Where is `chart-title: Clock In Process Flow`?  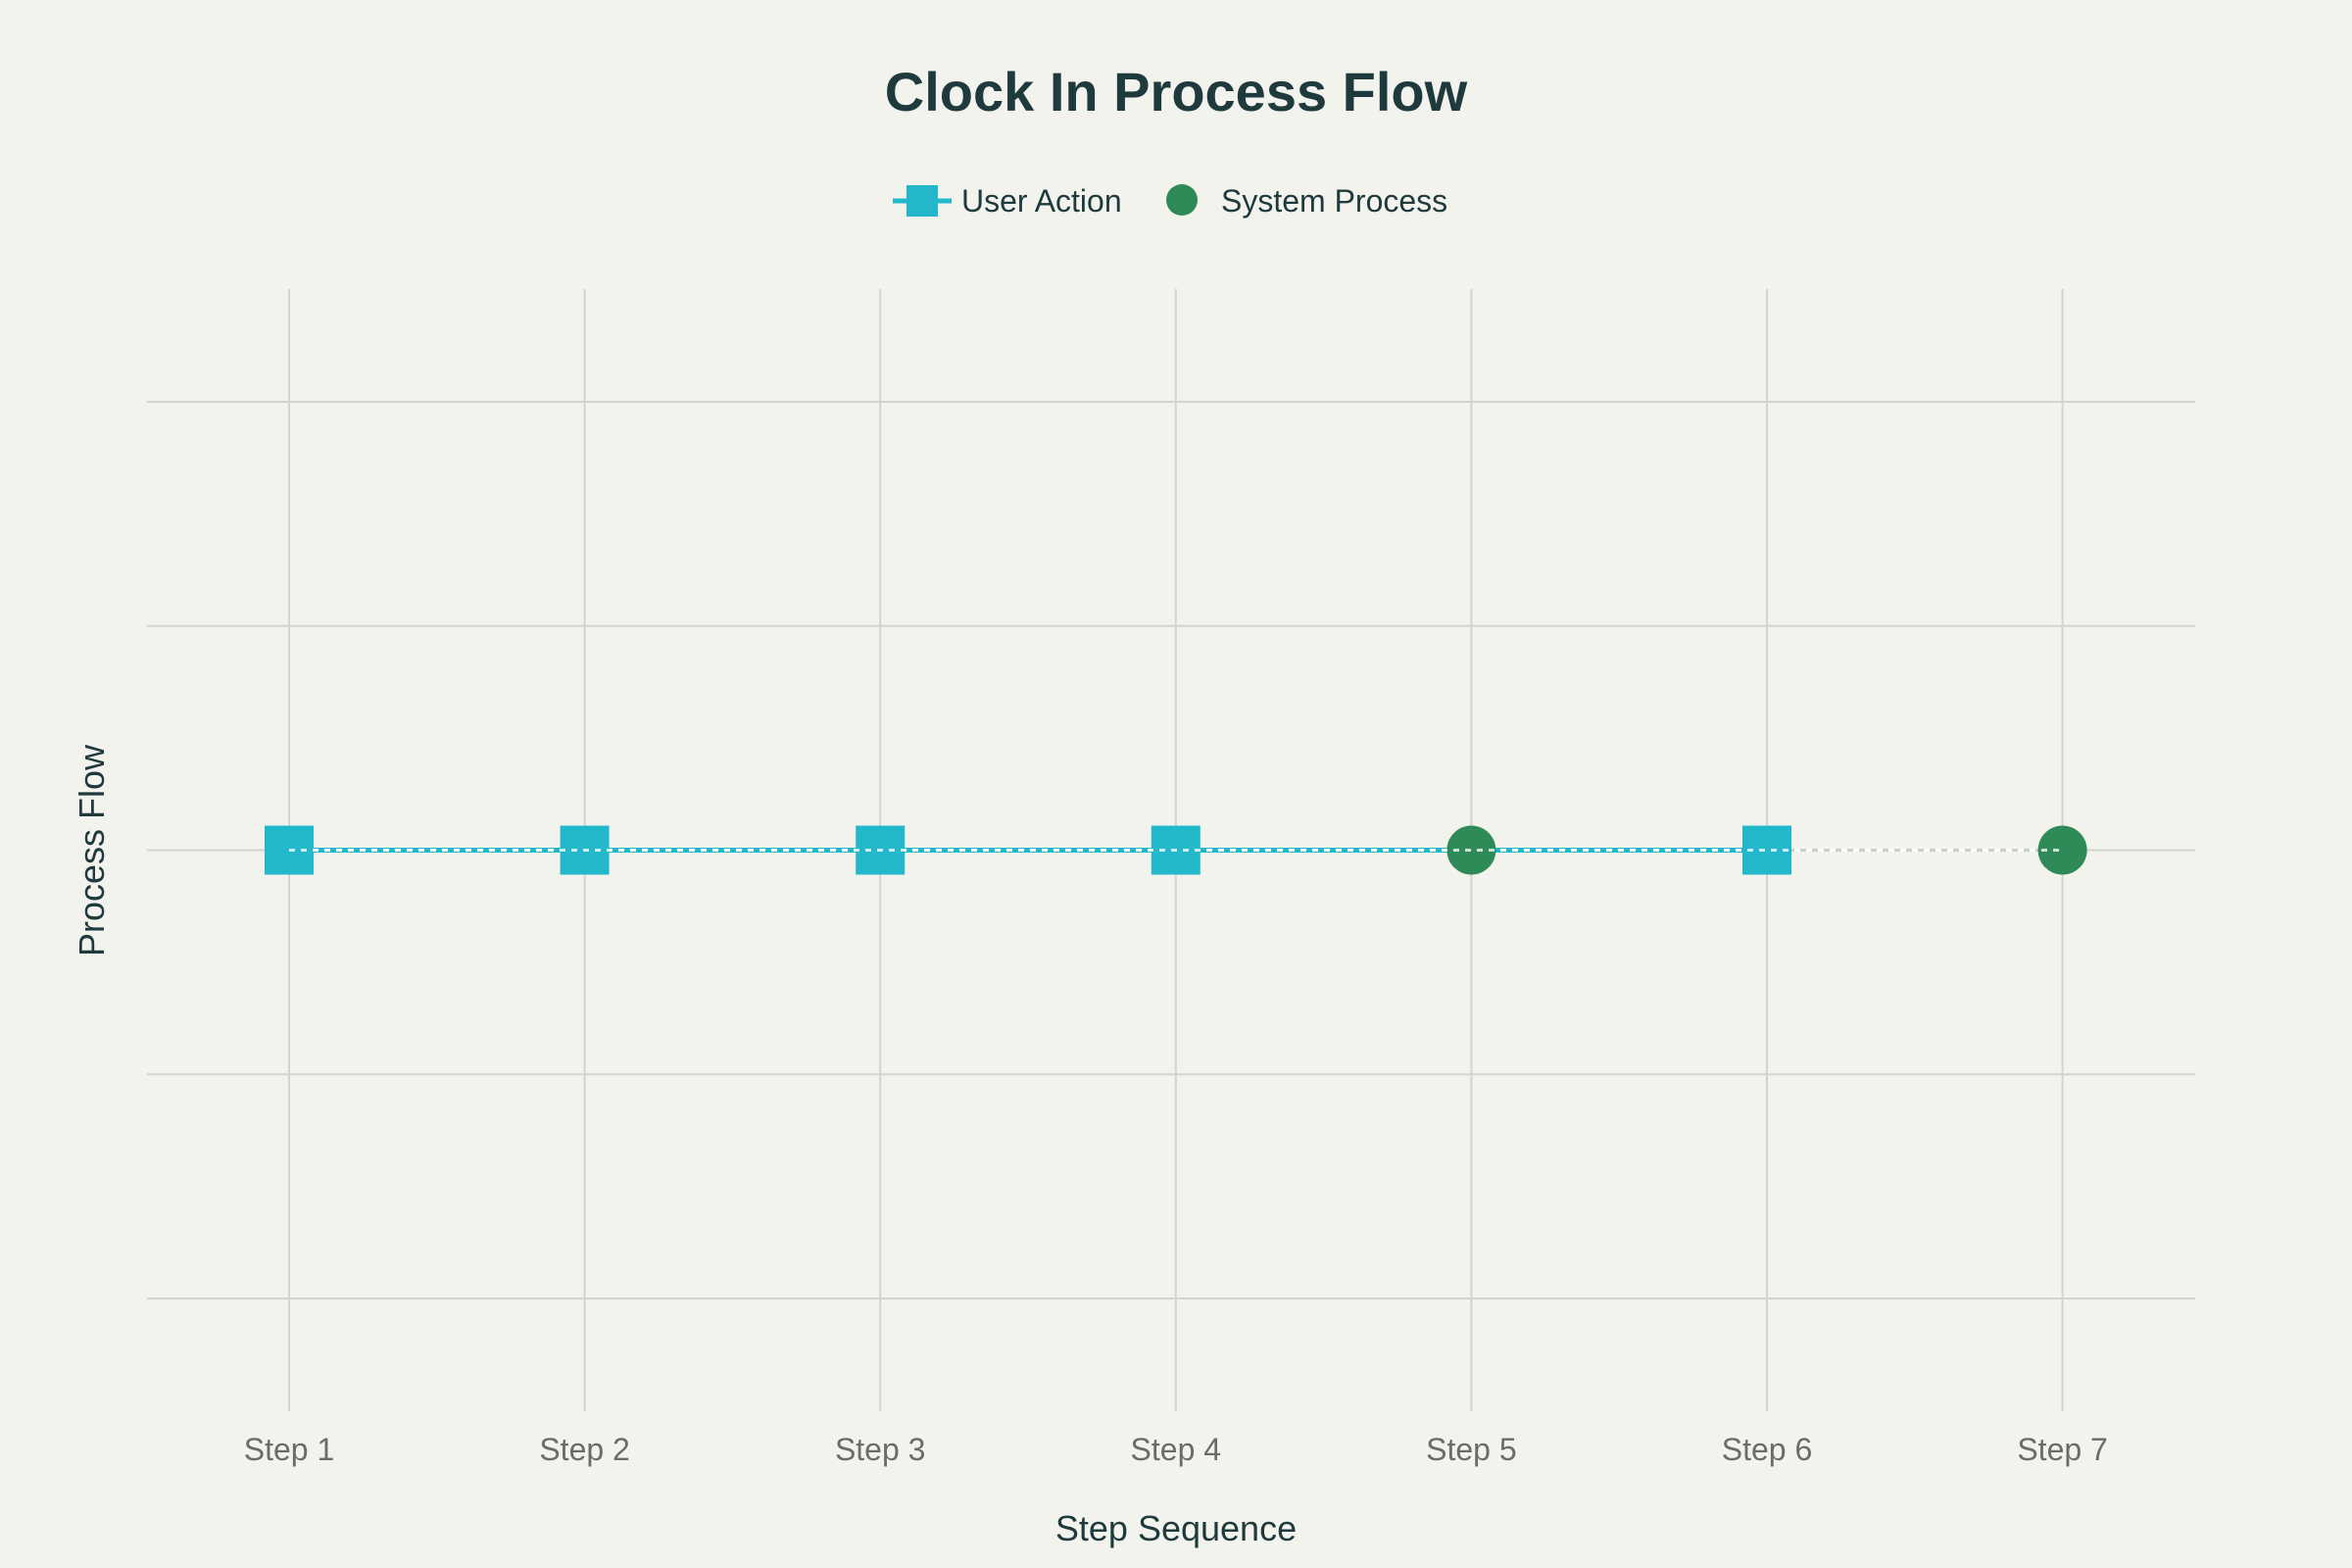
chart-title: Clock In Process Flow is located at coordinates (1176, 91).